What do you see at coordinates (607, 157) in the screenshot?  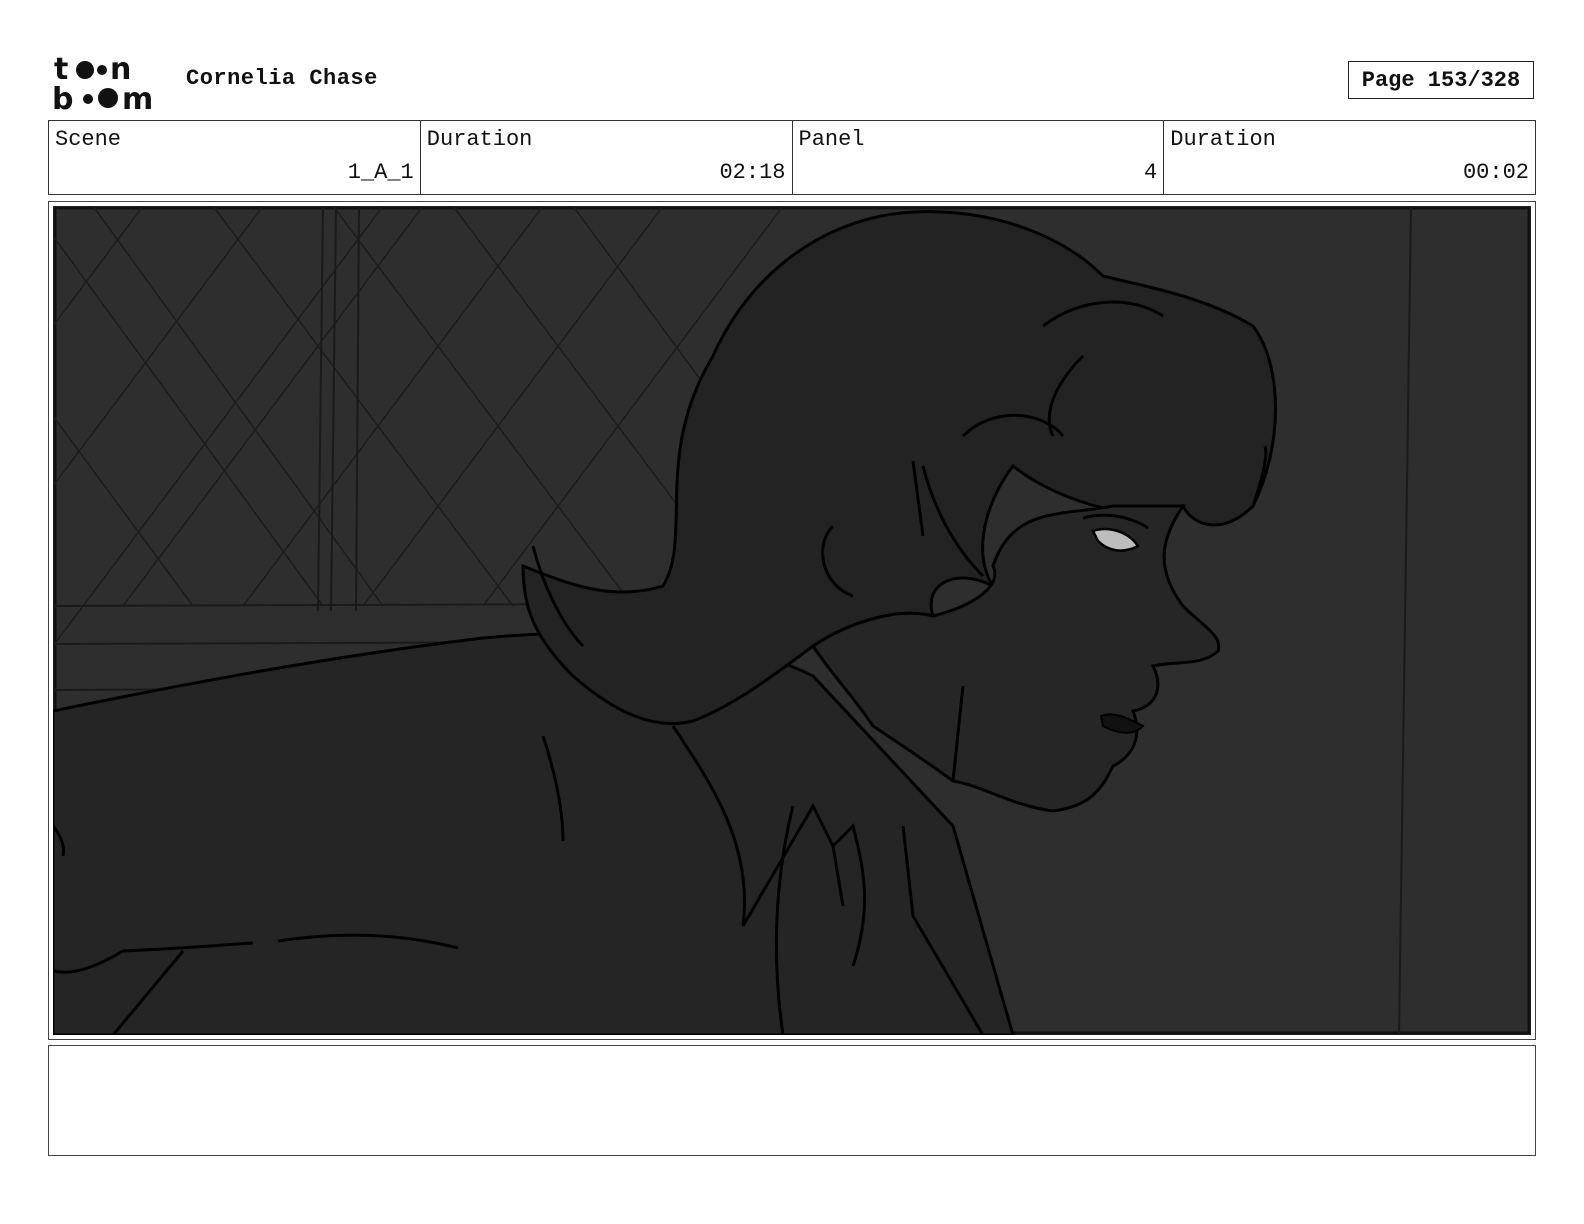 I see `scene-duration-cell: Duration 02:18` at bounding box center [607, 157].